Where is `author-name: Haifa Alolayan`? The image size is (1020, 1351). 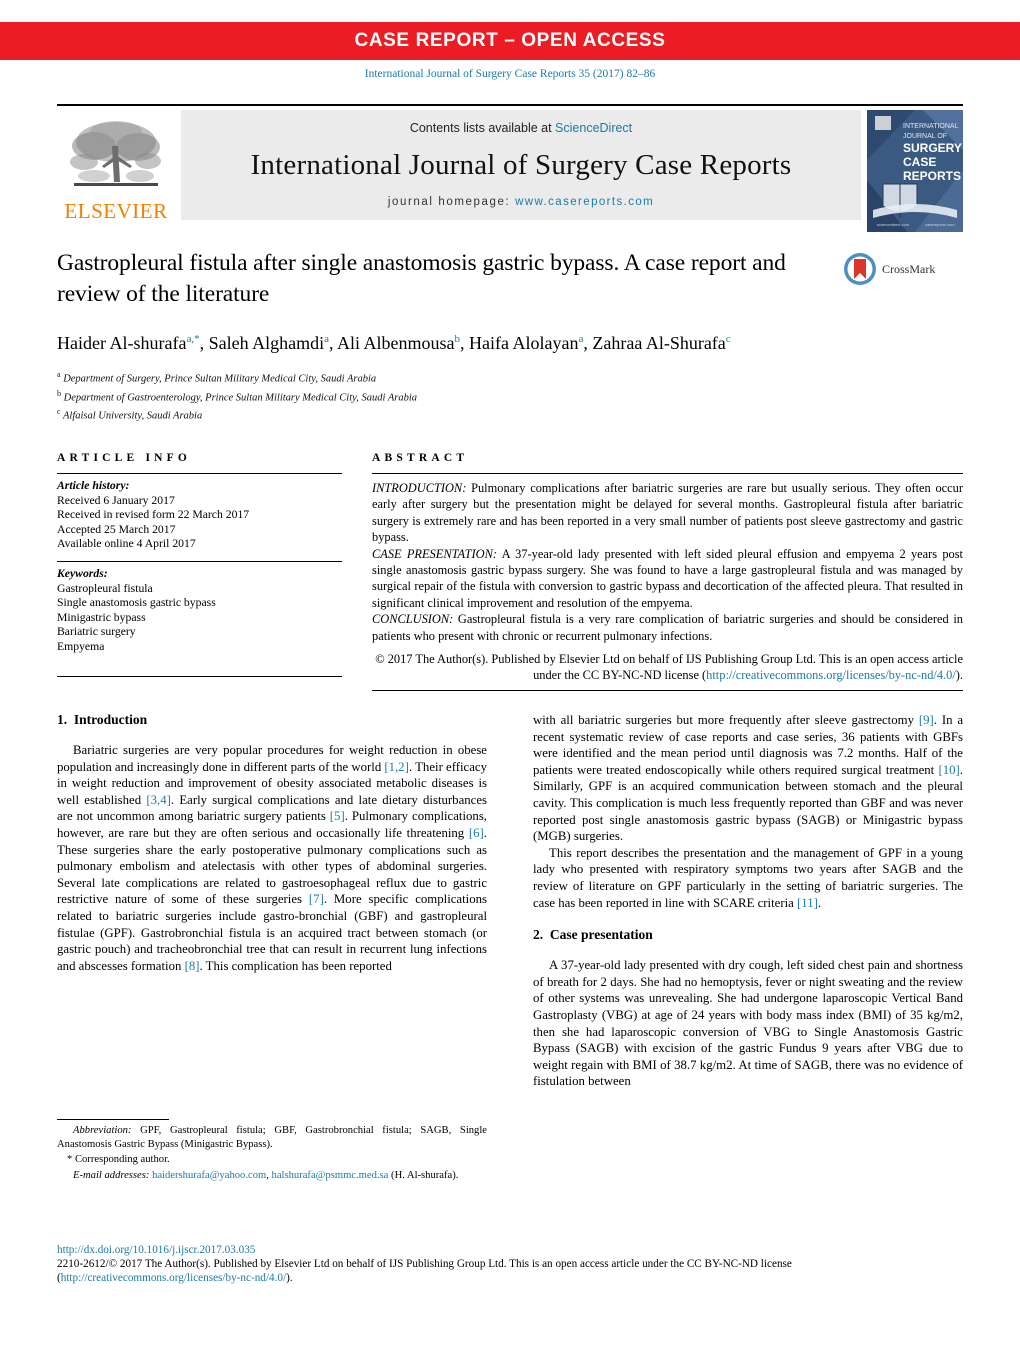 author-name: Haifa Alolayan is located at coordinates (524, 343).